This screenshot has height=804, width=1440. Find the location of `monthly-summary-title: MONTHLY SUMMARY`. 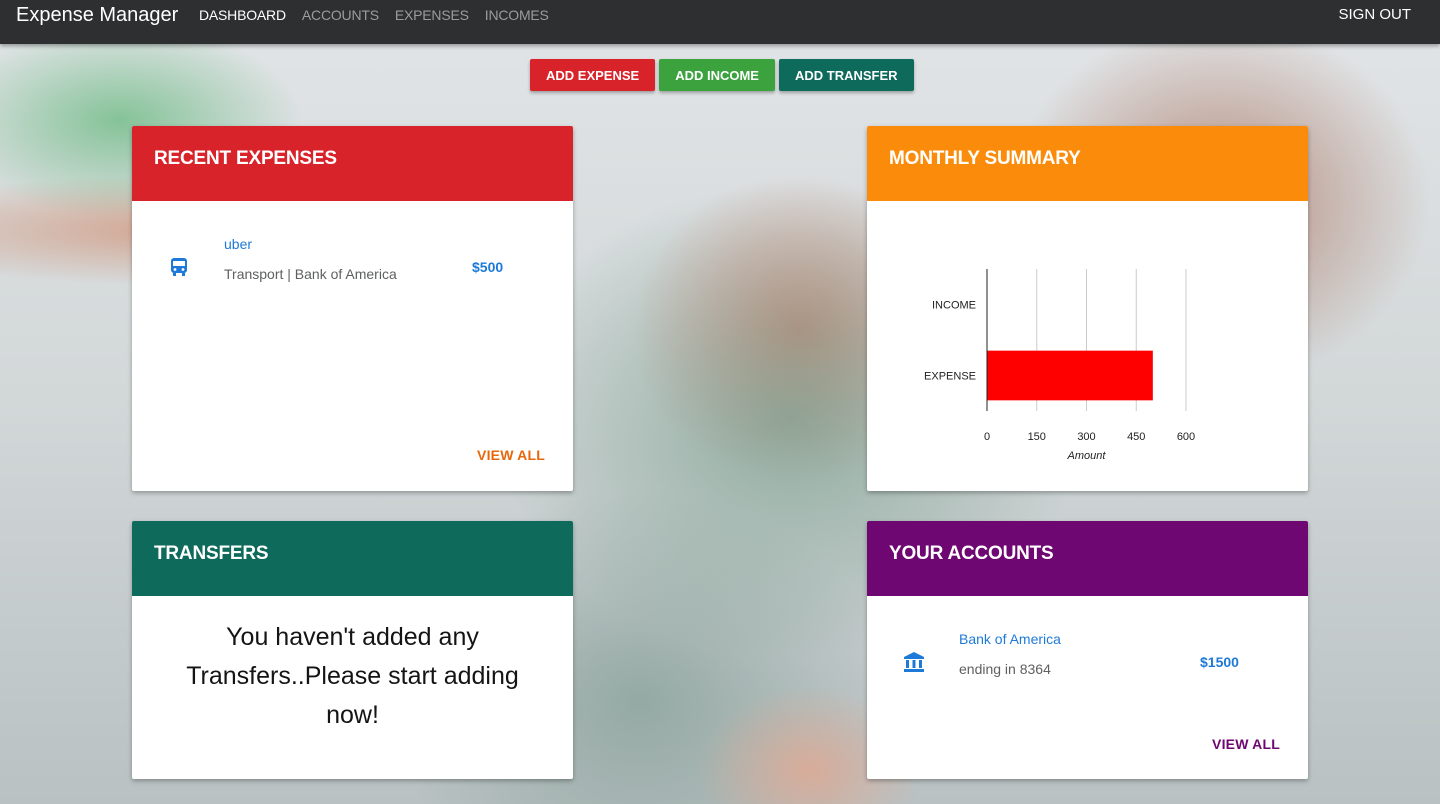

monthly-summary-title: MONTHLY SUMMARY is located at coordinates (1087, 163).